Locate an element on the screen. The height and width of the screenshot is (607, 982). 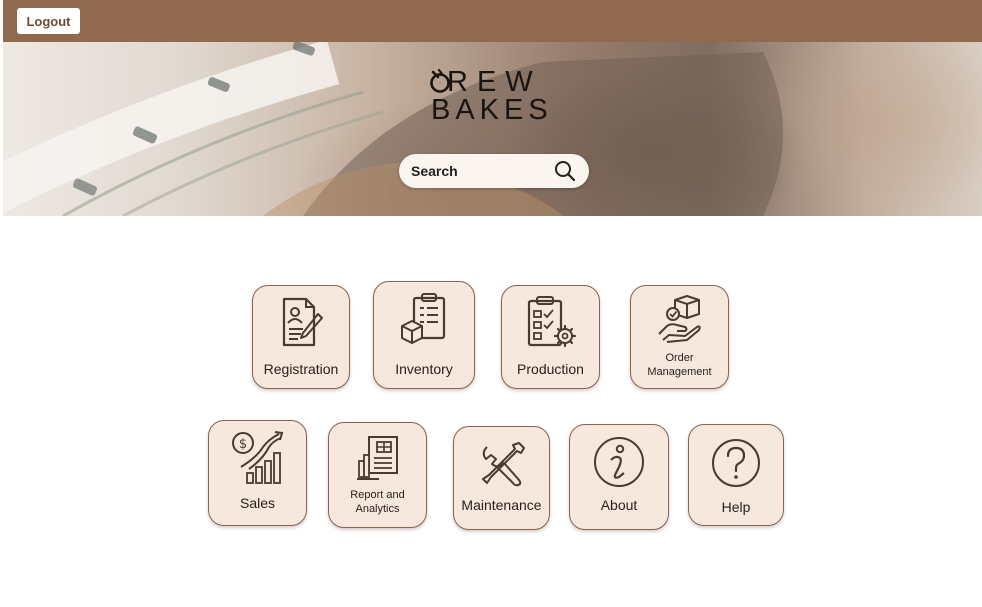
logo-text-line2: BAKES is located at coordinates (492, 110).